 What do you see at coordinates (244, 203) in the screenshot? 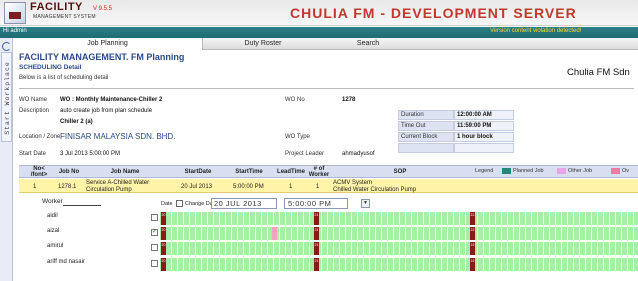
I see `date-input: 20 JUL 2013` at bounding box center [244, 203].